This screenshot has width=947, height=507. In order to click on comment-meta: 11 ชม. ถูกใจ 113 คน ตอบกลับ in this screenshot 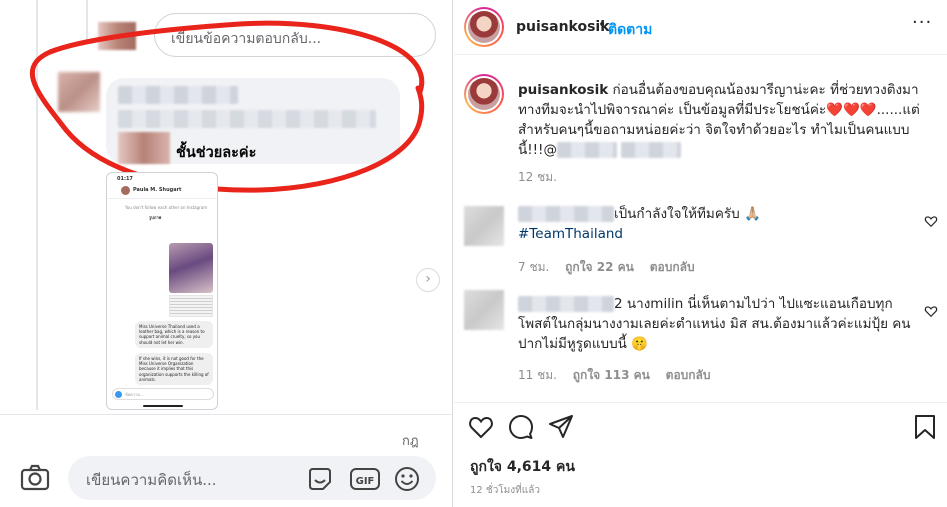, I will do `click(620, 375)`.